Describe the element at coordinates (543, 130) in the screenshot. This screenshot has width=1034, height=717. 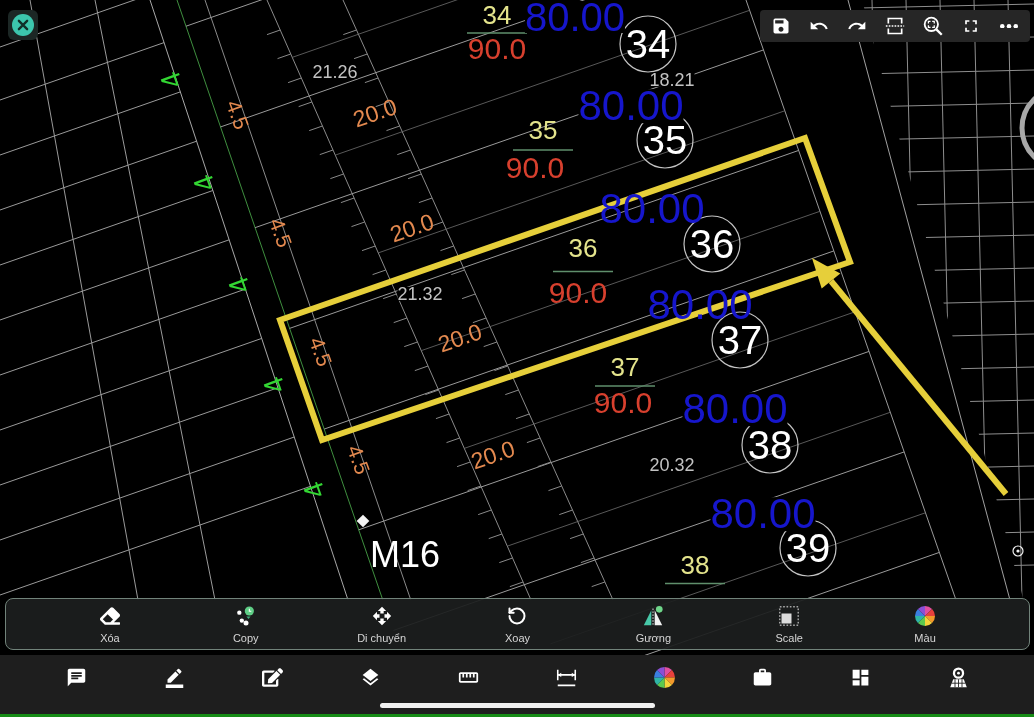
I see `lot-label: 35` at that location.